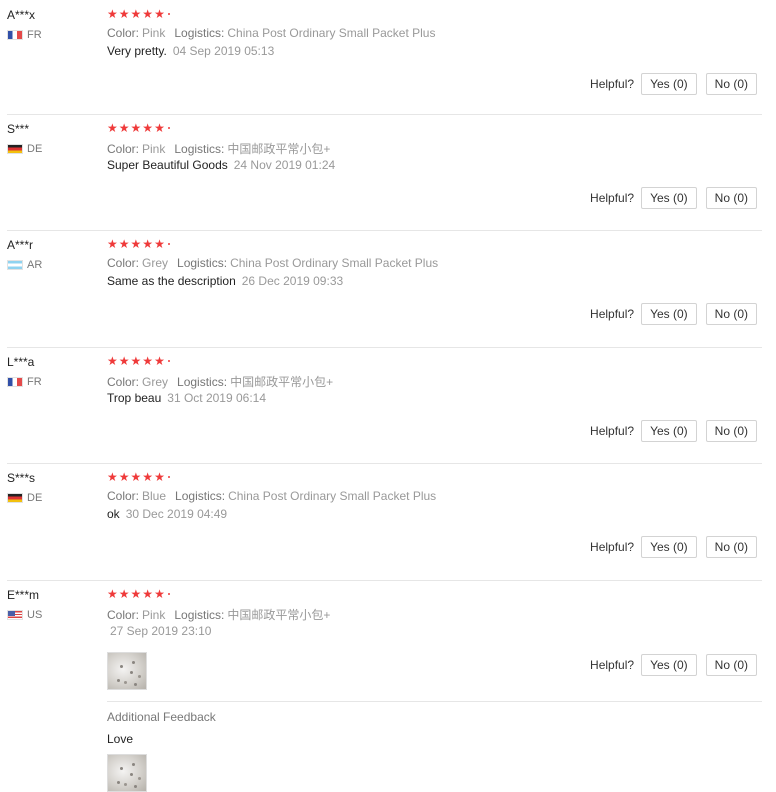 The width and height of the screenshot is (776, 792). What do you see at coordinates (127, 671) in the screenshot?
I see `review-photo-thumbnail` at bounding box center [127, 671].